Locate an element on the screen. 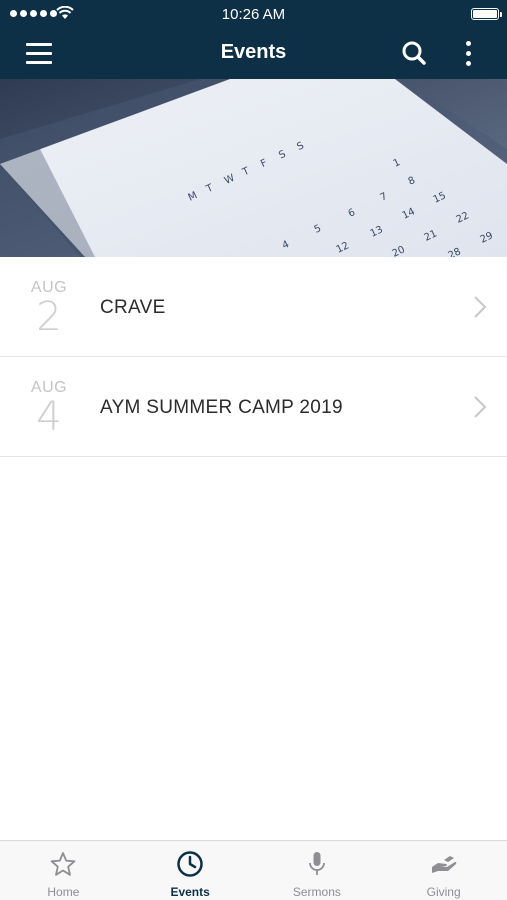  tab-sermons: Sermons is located at coordinates (317, 870).